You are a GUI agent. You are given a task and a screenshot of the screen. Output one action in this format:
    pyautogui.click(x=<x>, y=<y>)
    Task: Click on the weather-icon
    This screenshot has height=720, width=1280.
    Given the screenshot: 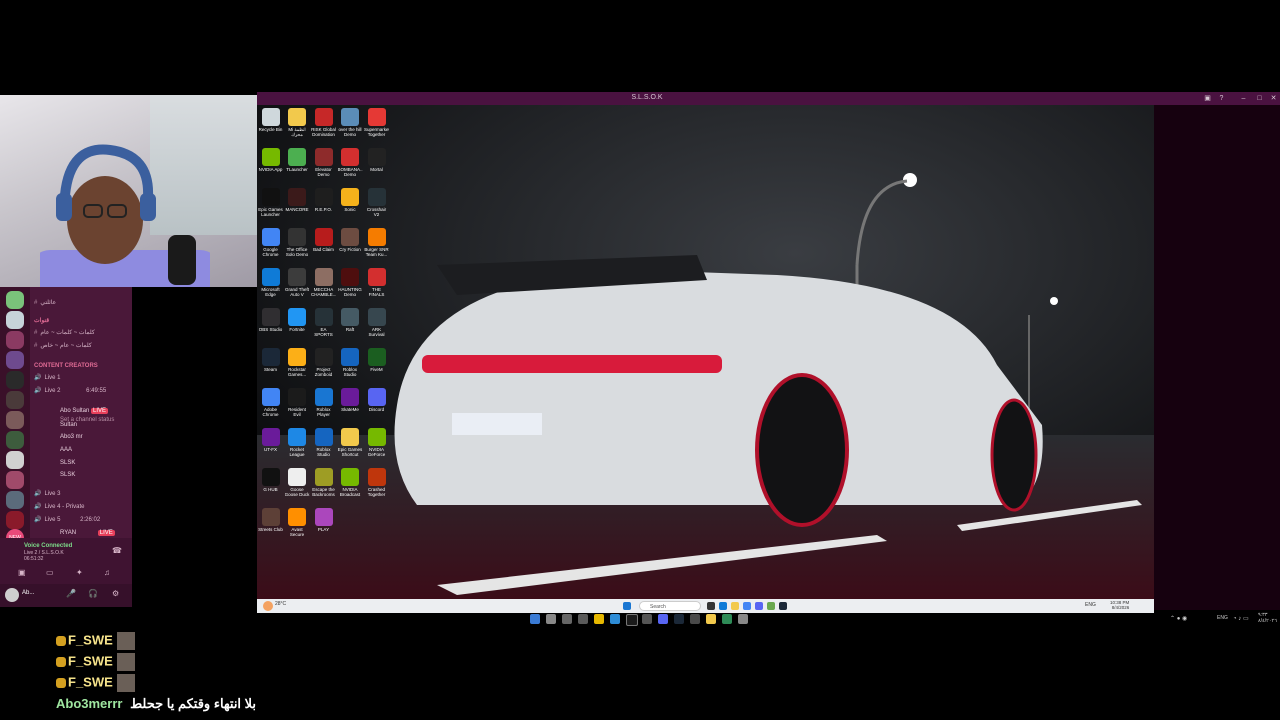 What is the action you would take?
    pyautogui.click(x=268, y=606)
    